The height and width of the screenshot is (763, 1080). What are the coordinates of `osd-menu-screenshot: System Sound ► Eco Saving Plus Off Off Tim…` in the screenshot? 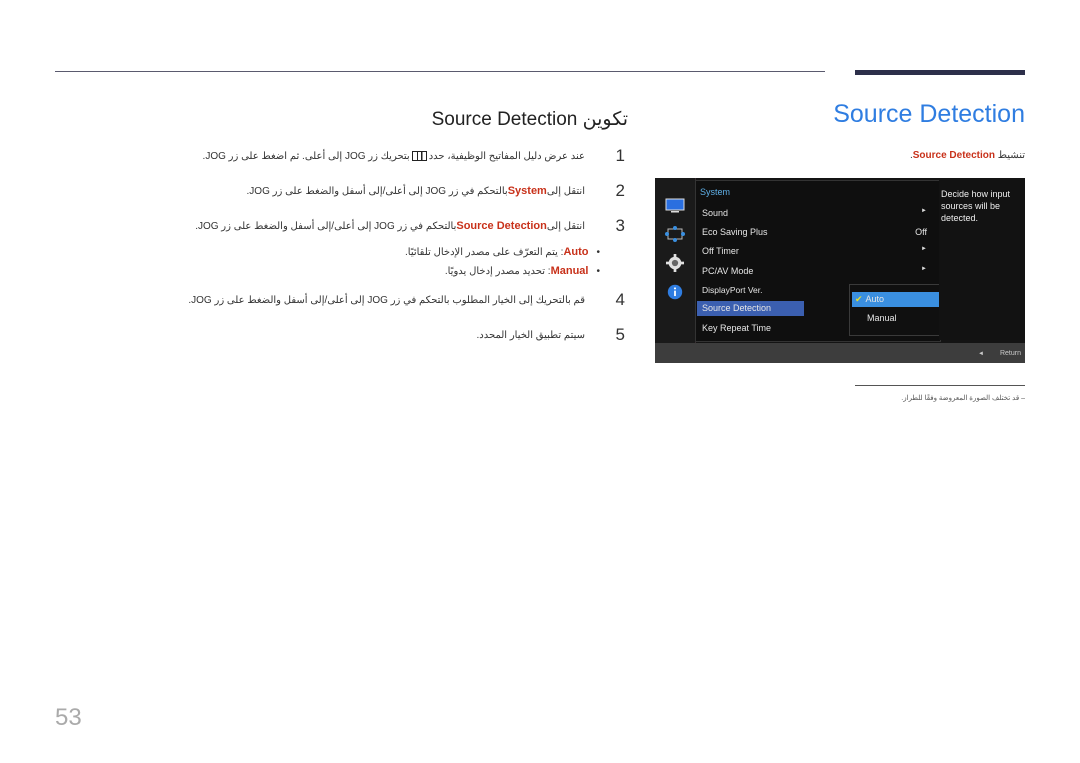 It's located at (840, 270).